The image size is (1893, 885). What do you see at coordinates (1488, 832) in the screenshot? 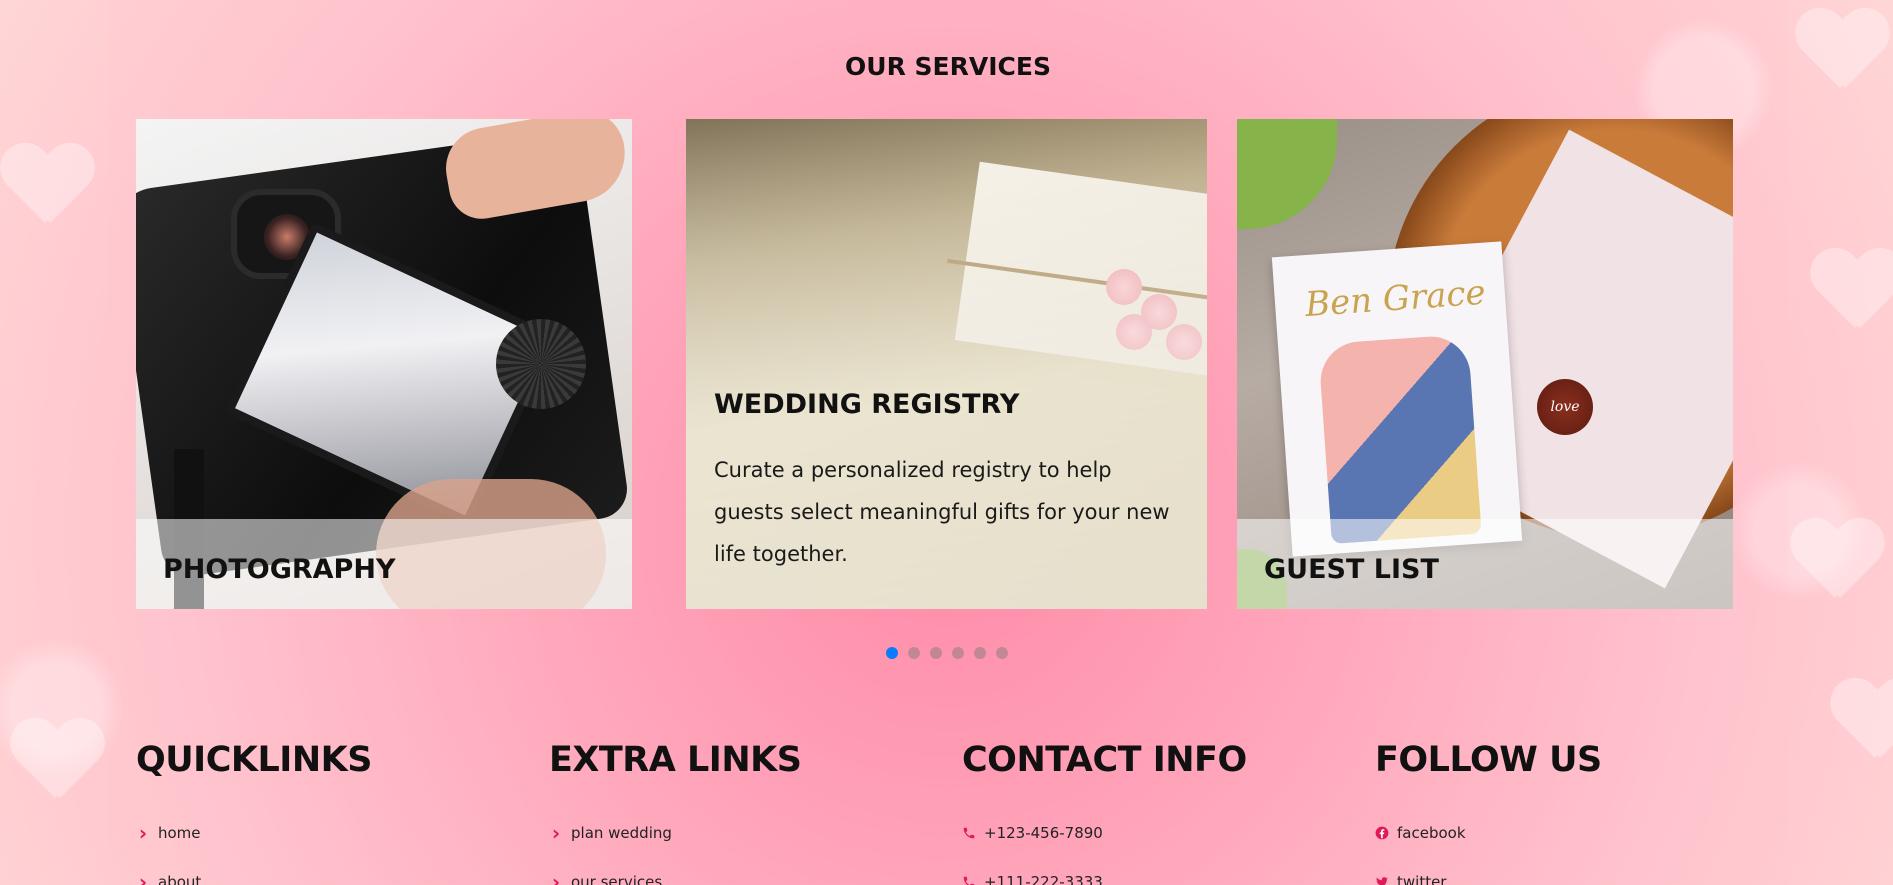
I see `footer-social-facebook: facebook` at bounding box center [1488, 832].